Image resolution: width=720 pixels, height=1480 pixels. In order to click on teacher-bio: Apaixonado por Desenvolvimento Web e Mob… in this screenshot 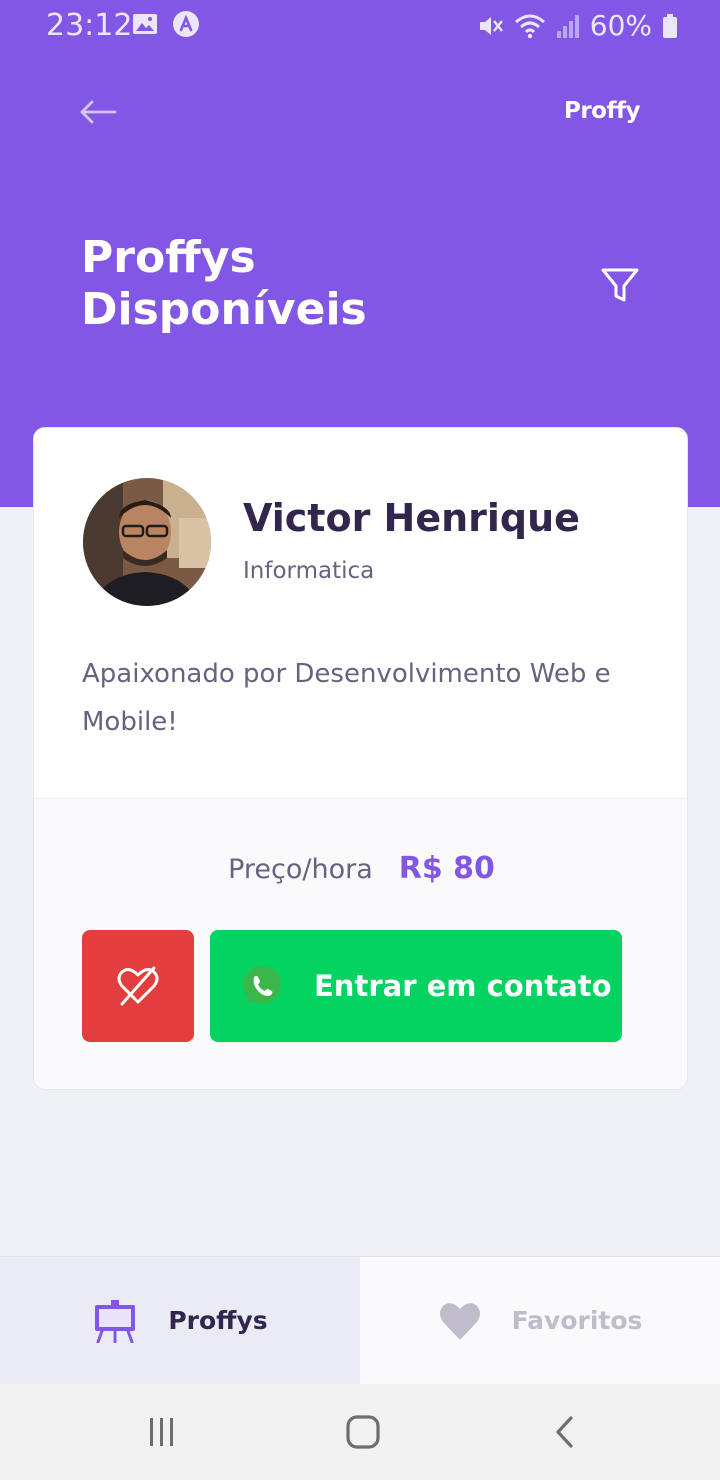, I will do `click(346, 698)`.